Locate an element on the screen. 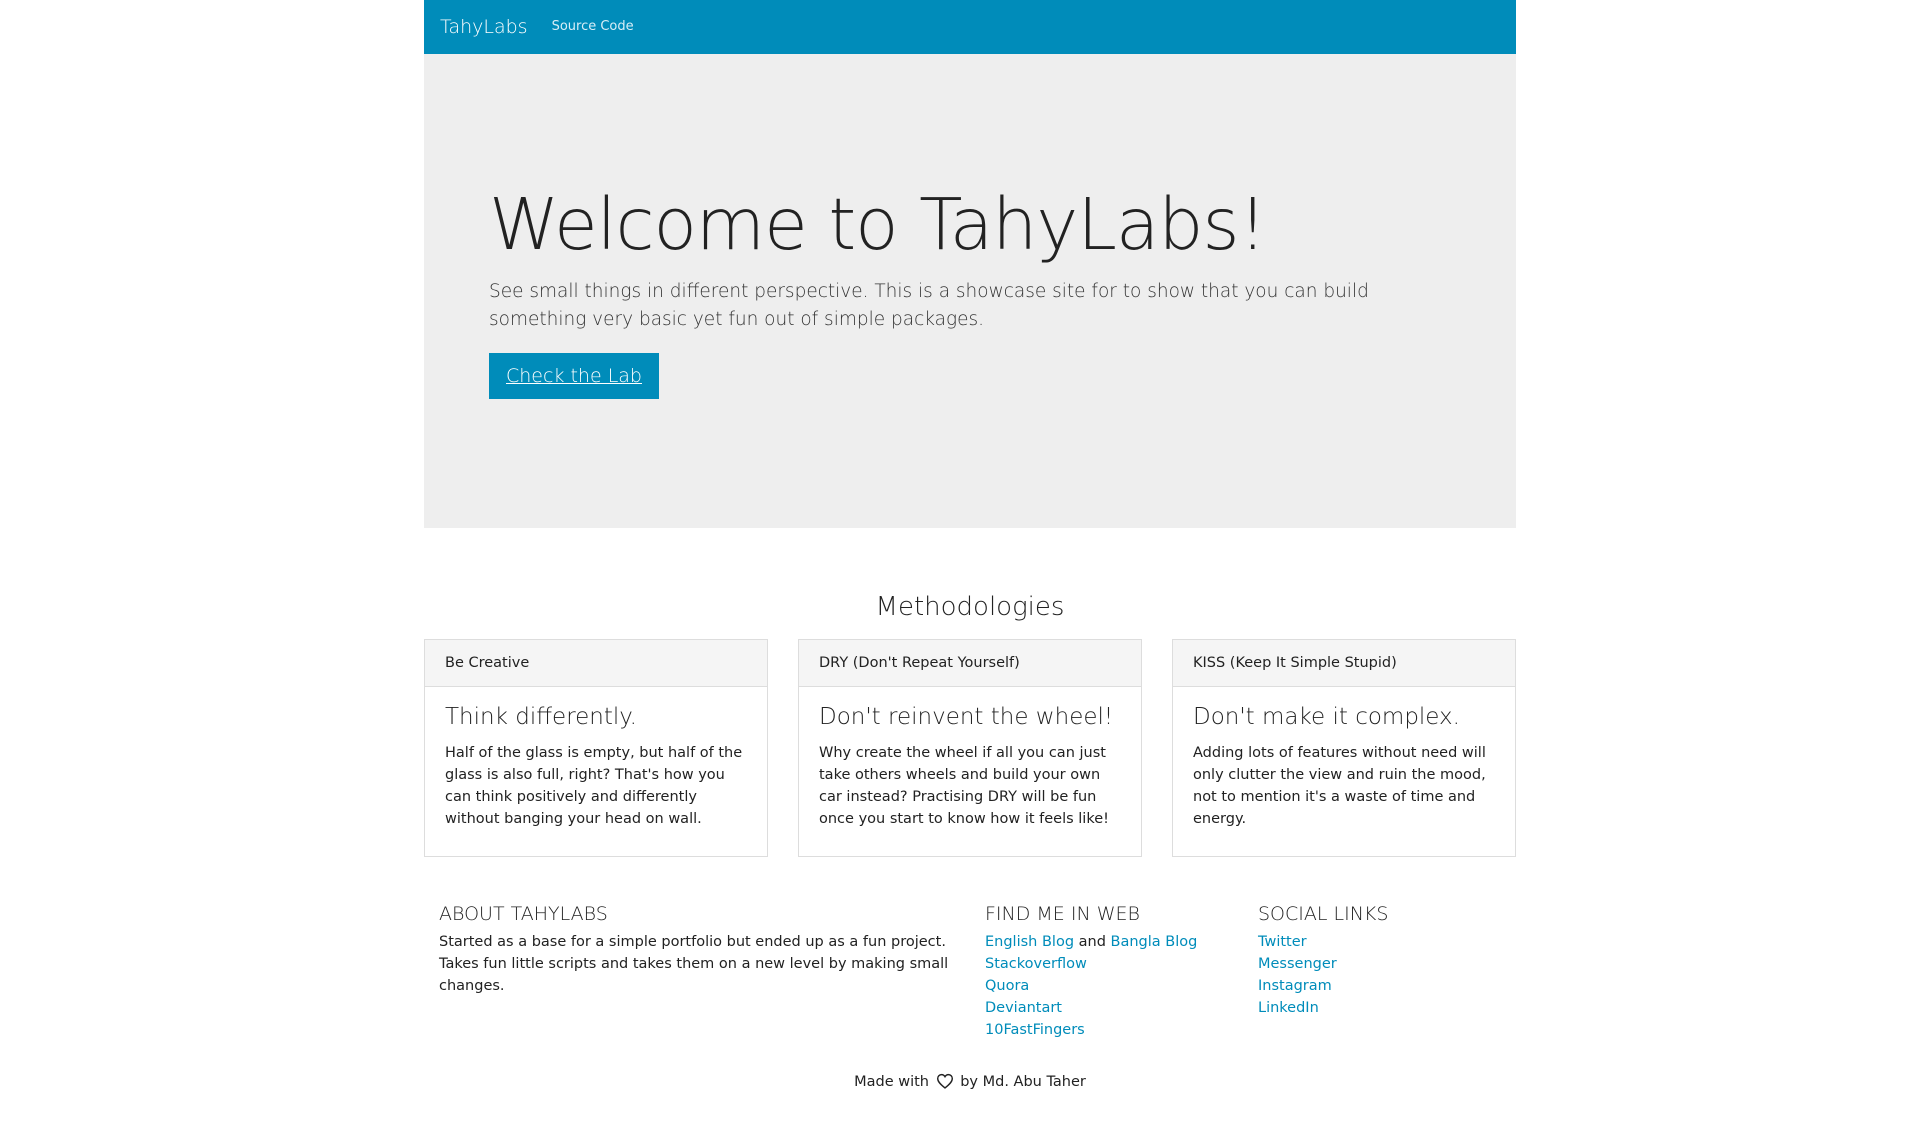 Image resolution: width=1920 pixels, height=1123 pixels. stackoverflow-link: Stackoverflow is located at coordinates (1121, 964).